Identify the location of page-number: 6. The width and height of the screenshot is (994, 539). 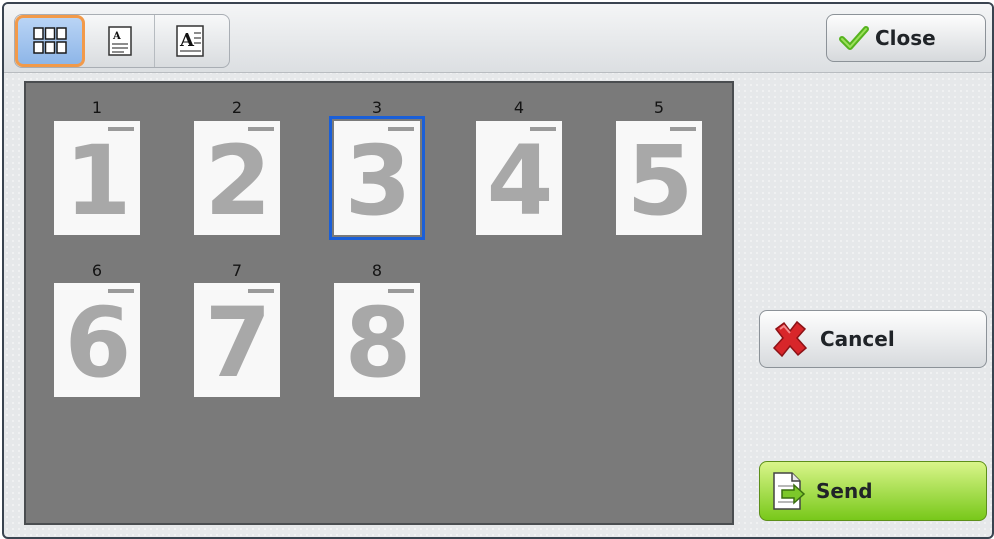
(97, 270).